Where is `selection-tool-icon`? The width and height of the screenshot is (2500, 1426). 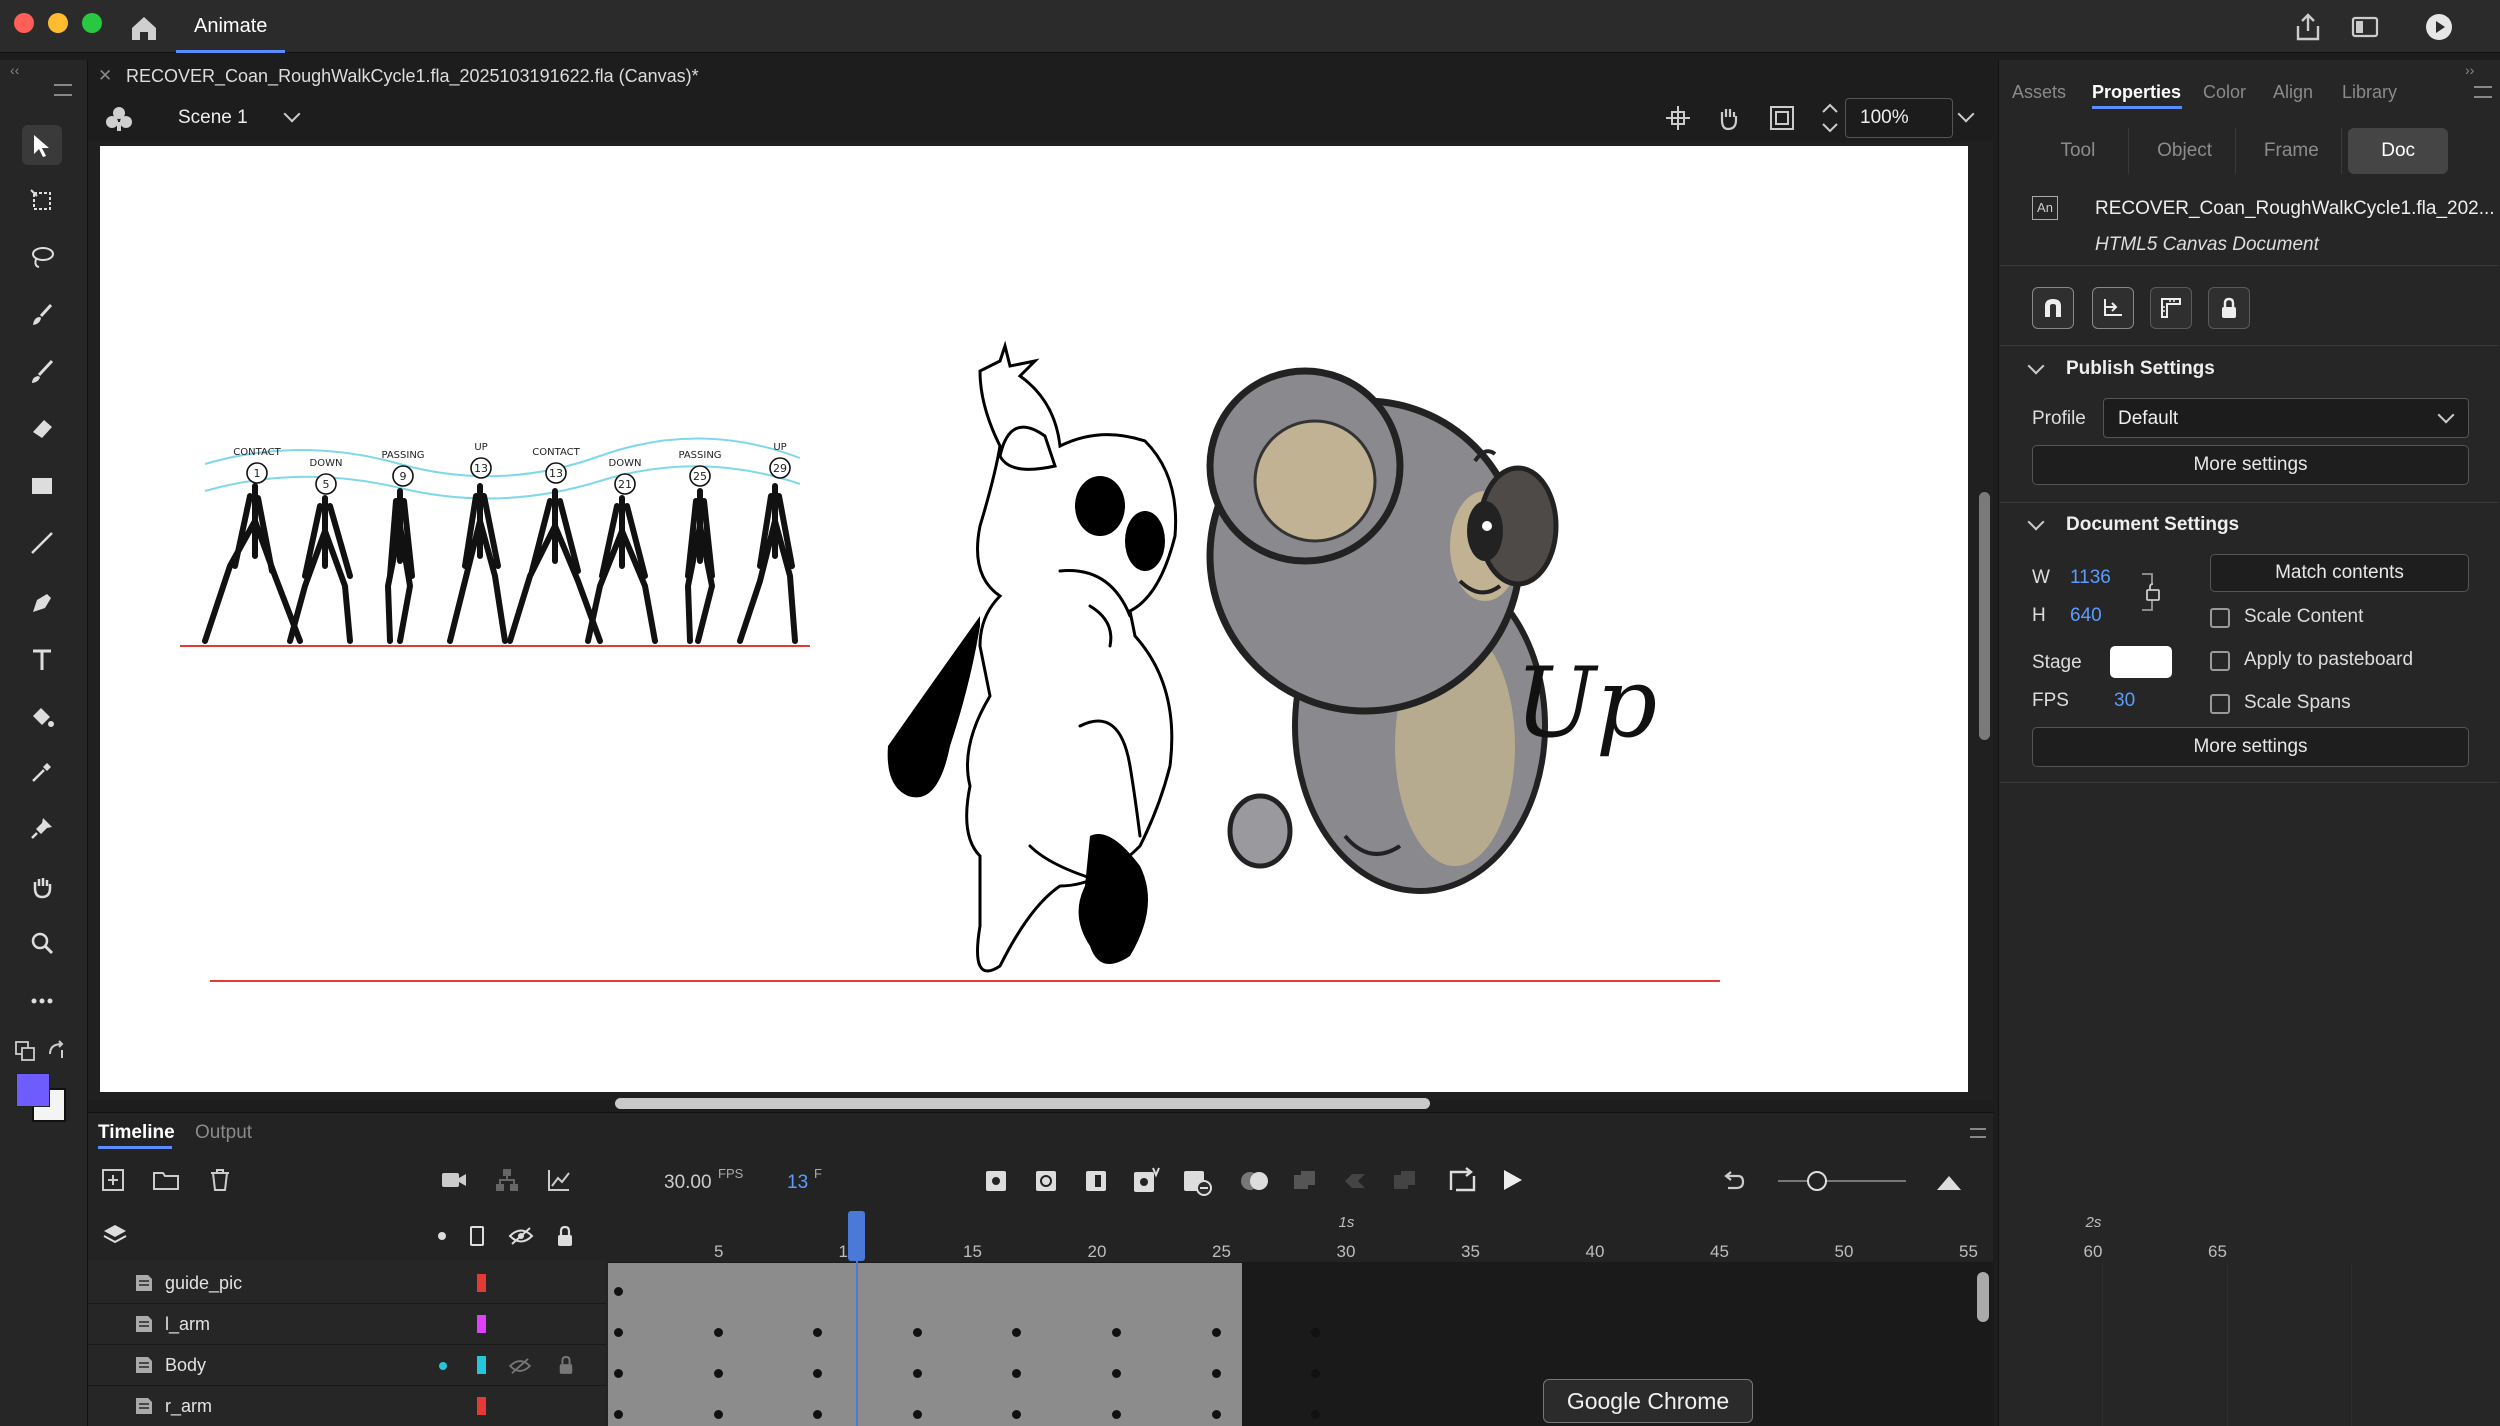
selection-tool-icon is located at coordinates (42, 145).